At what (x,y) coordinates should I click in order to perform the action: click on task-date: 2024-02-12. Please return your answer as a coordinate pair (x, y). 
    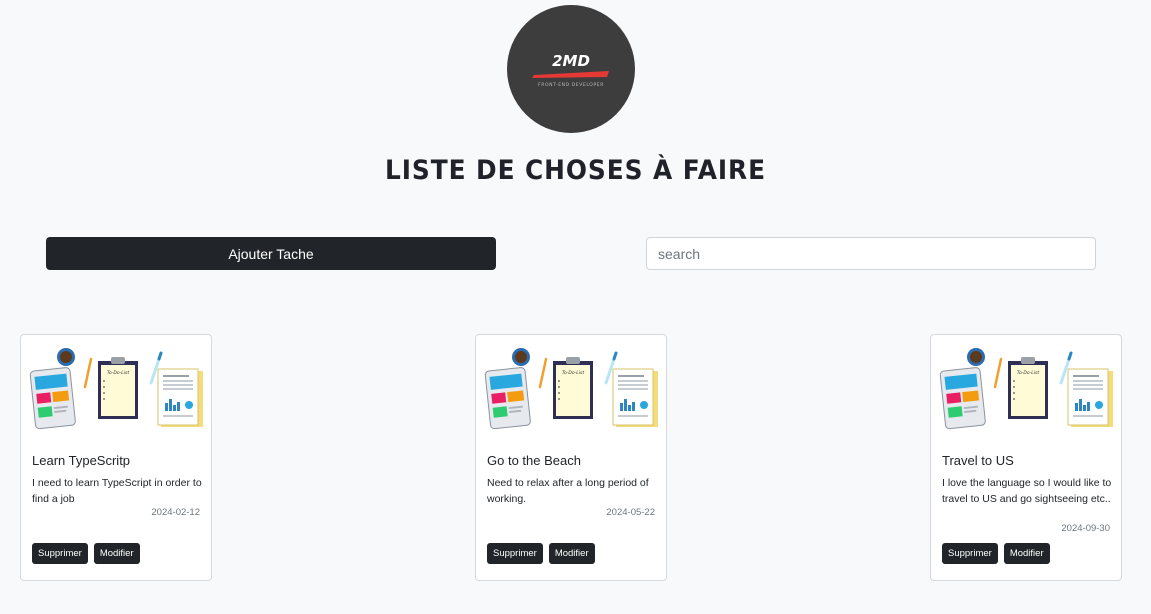
    Looking at the image, I should click on (175, 512).